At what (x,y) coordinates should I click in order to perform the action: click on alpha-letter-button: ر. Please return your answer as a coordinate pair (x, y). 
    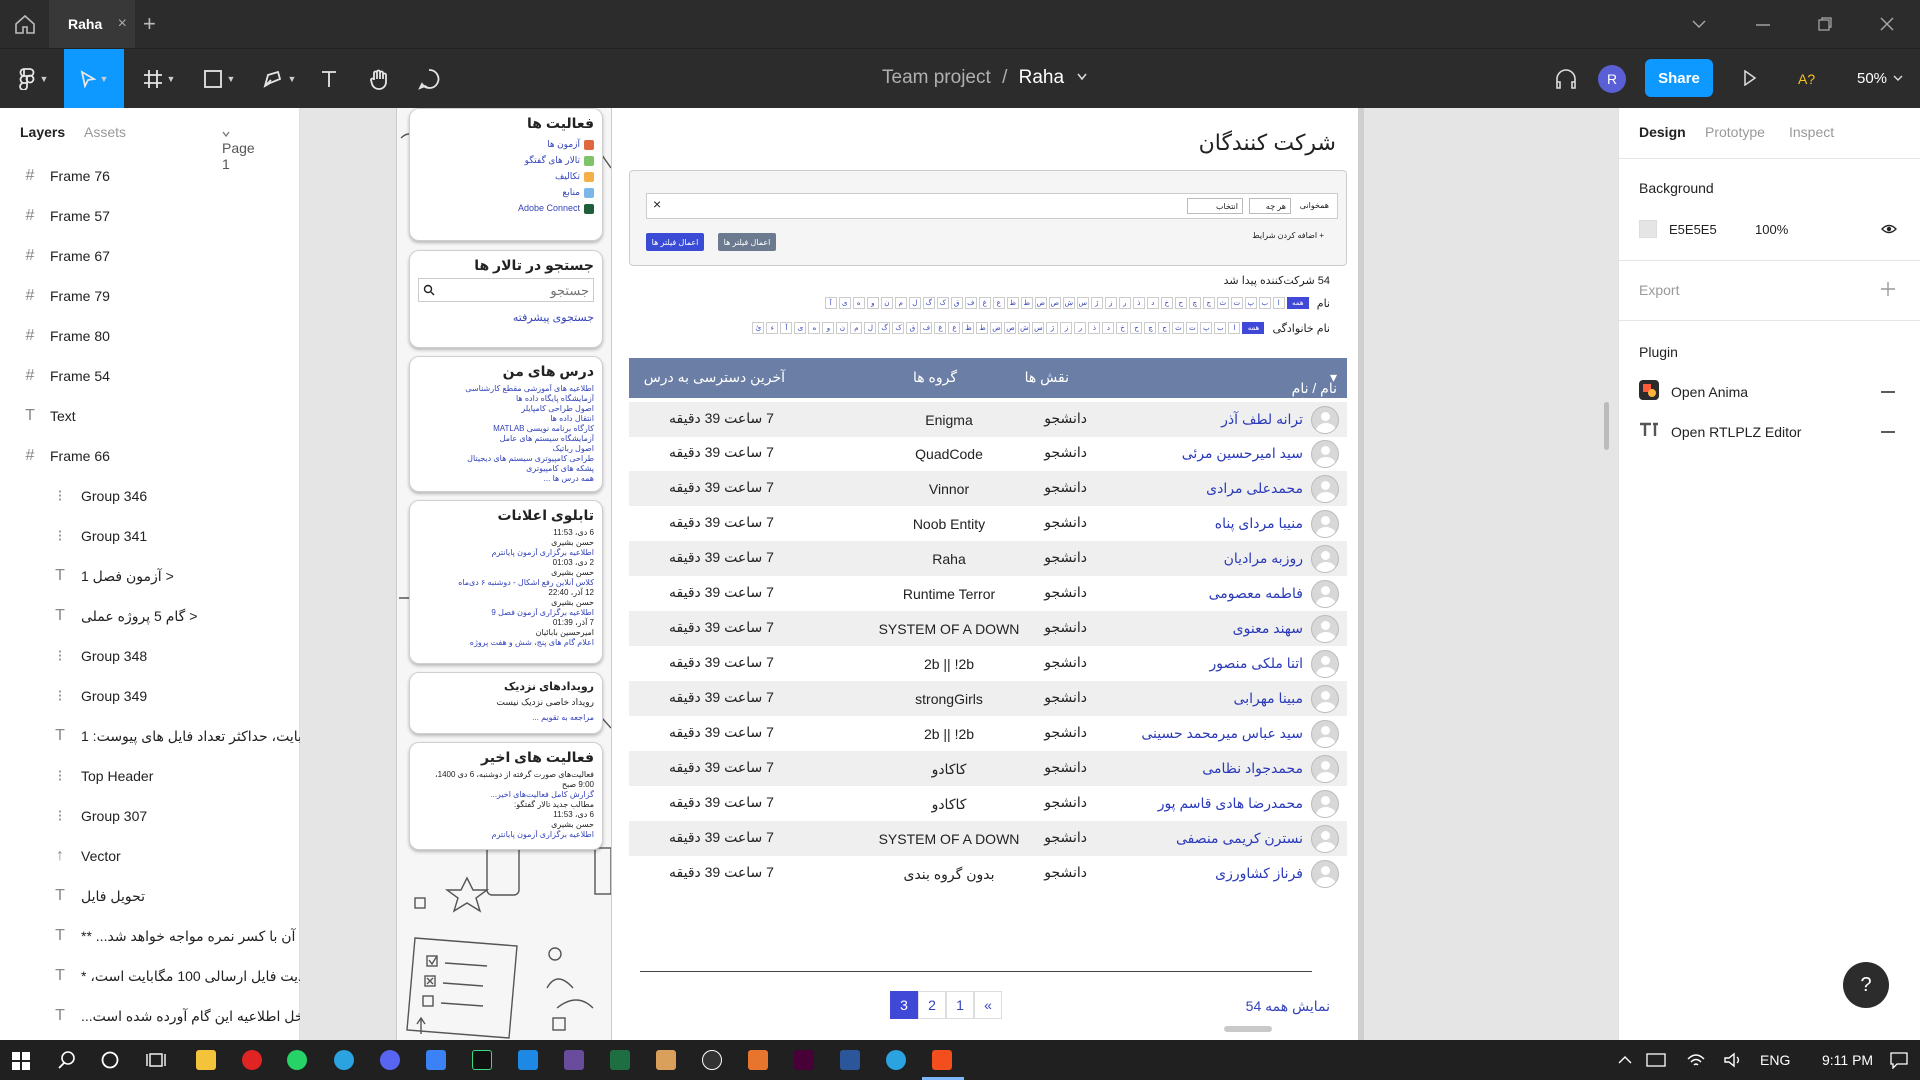
    Looking at the image, I should click on (1124, 303).